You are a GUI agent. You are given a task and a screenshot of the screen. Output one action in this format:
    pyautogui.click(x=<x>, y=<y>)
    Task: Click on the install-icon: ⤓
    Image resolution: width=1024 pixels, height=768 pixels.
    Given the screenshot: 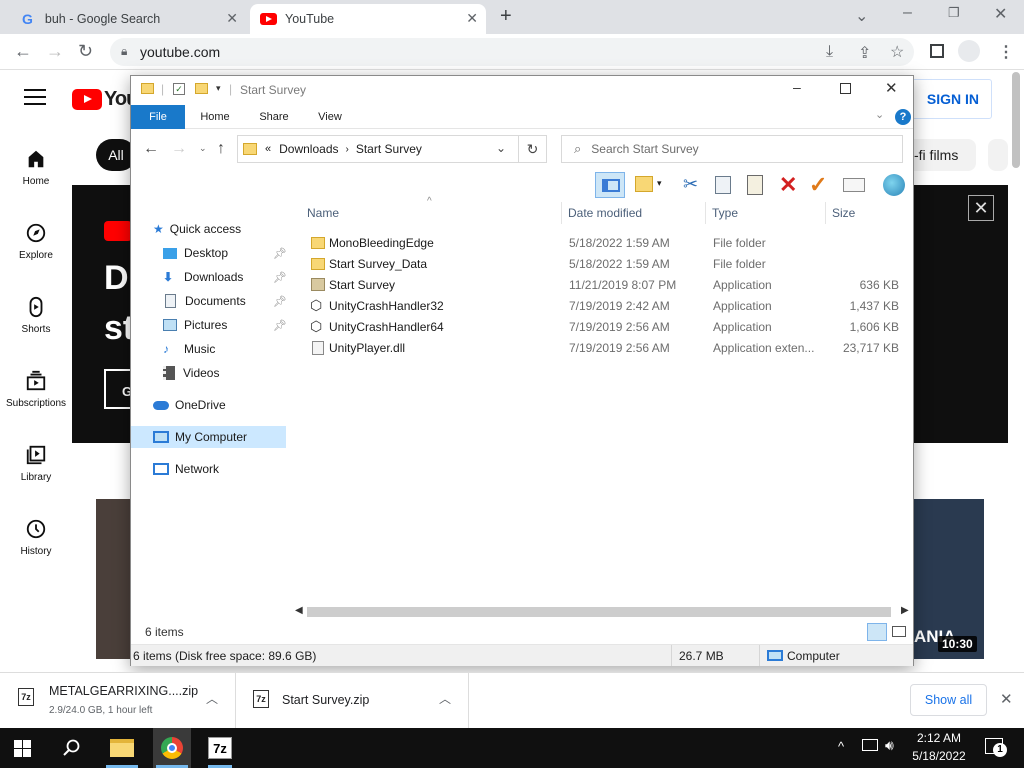 What is the action you would take?
    pyautogui.click(x=829, y=52)
    